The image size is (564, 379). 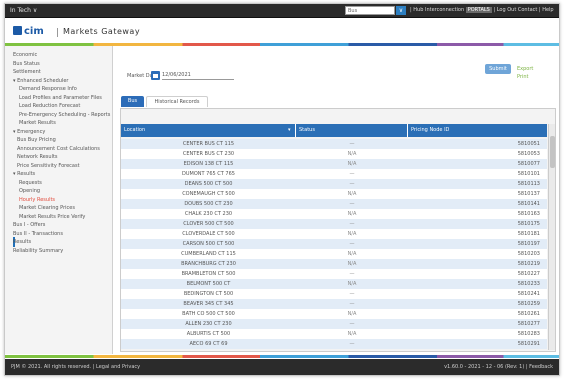 I want to click on sidebar-item: ▾ Results, so click(x=58, y=174).